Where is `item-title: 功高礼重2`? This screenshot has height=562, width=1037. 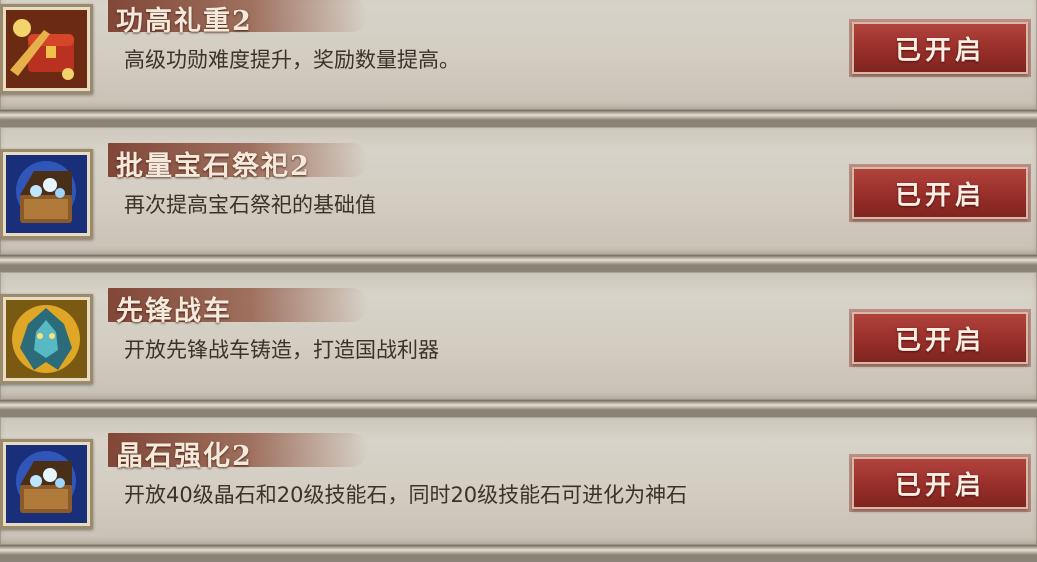 item-title: 功高礼重2 is located at coordinates (184, 21).